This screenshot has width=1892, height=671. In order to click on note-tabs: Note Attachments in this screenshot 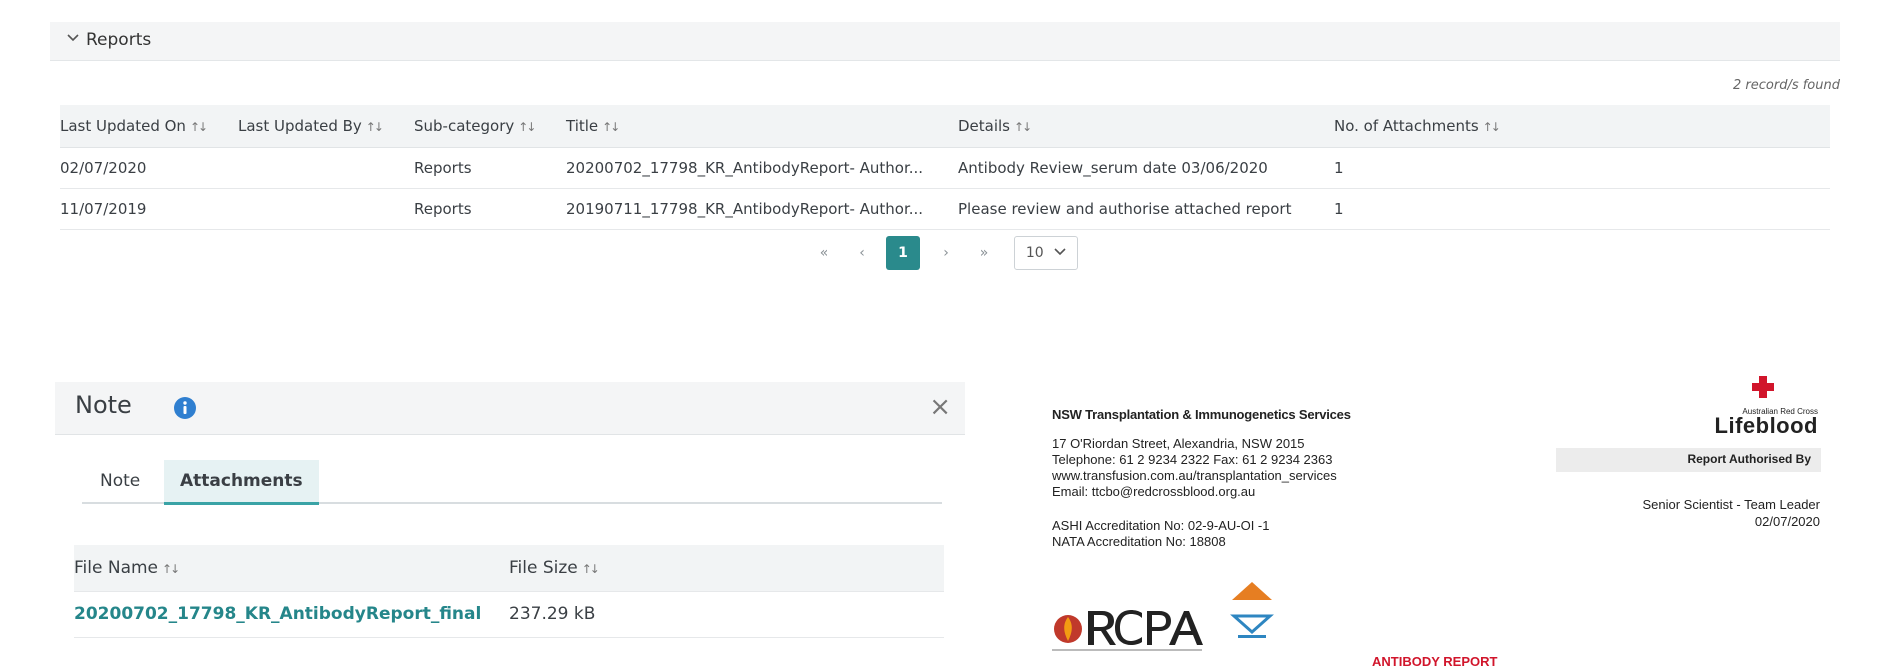, I will do `click(512, 482)`.